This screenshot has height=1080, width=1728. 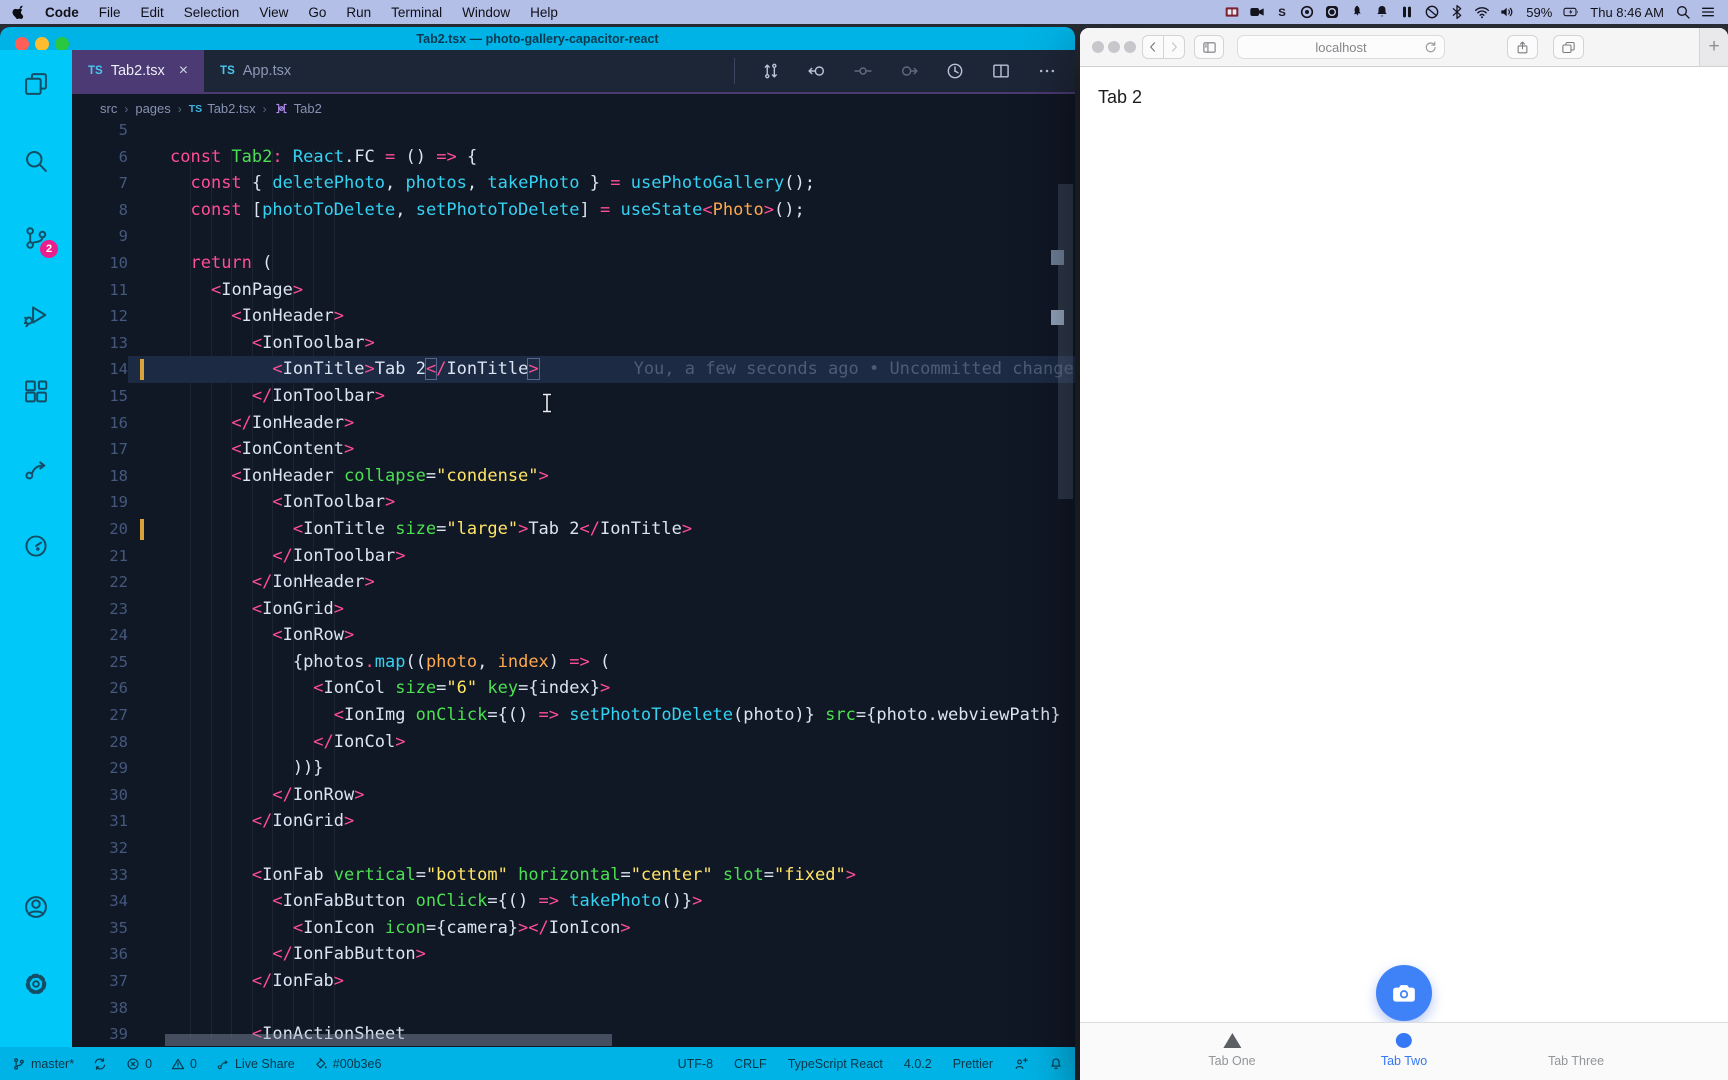 What do you see at coordinates (918, 1064) in the screenshot?
I see `status-item-4-0-2: 4.0.2` at bounding box center [918, 1064].